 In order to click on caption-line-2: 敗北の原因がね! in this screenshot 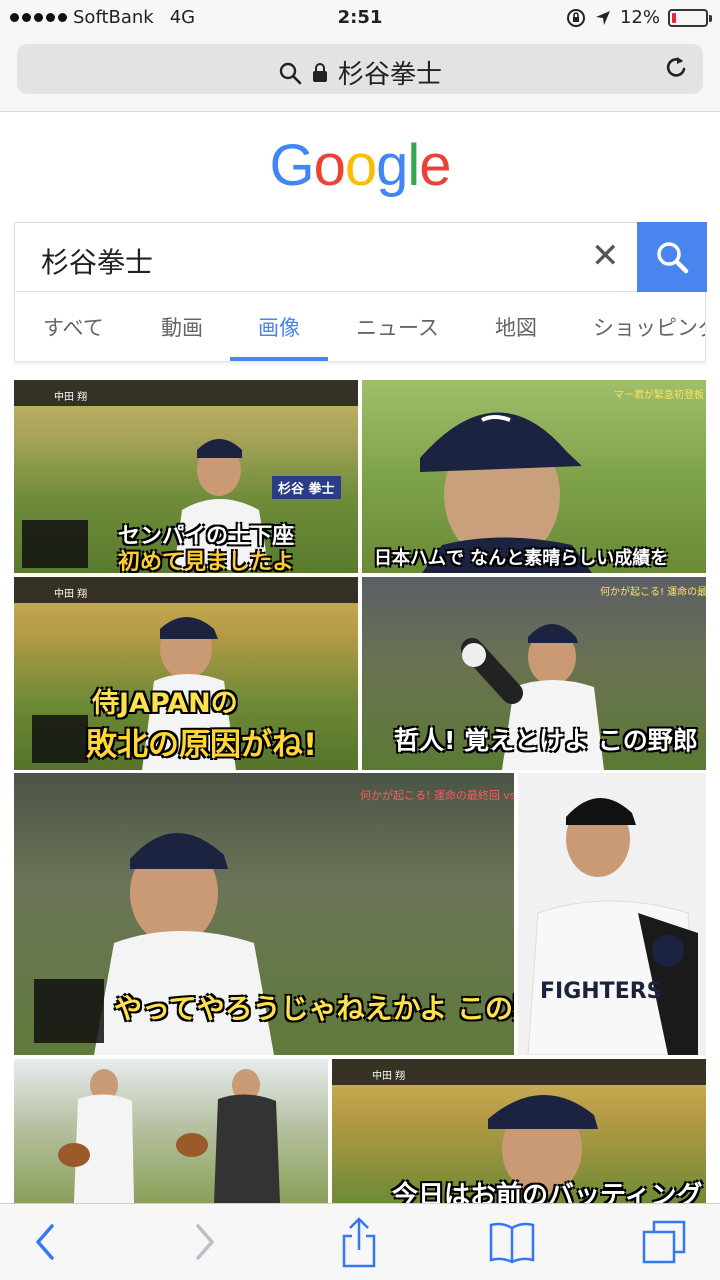, I will do `click(202, 745)`.